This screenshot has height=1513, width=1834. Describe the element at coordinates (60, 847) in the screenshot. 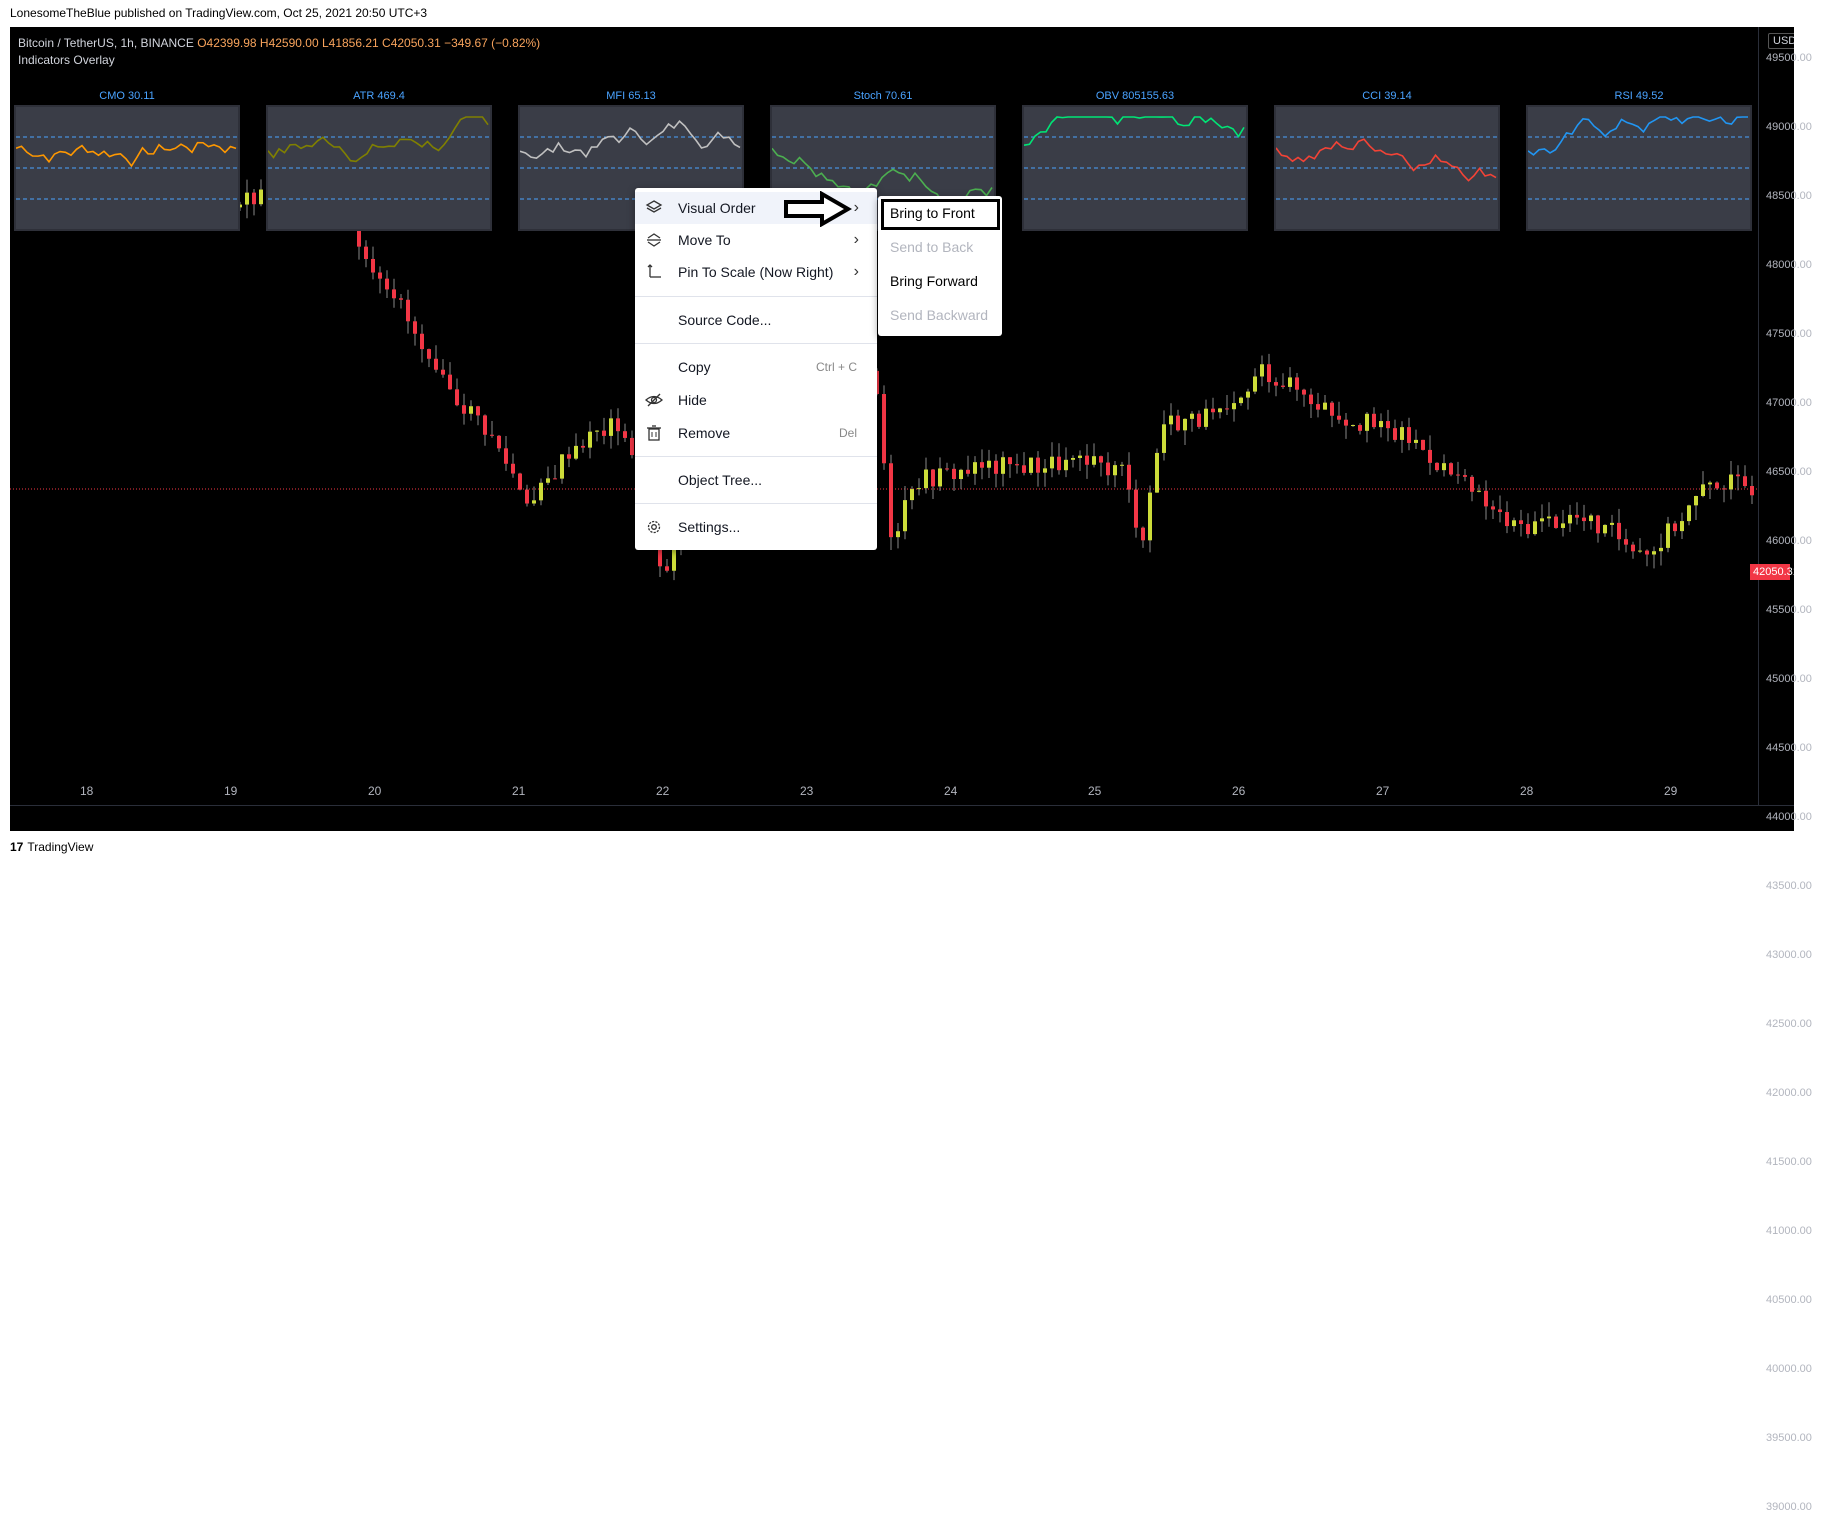

I see `footer-brand: TradingView` at that location.